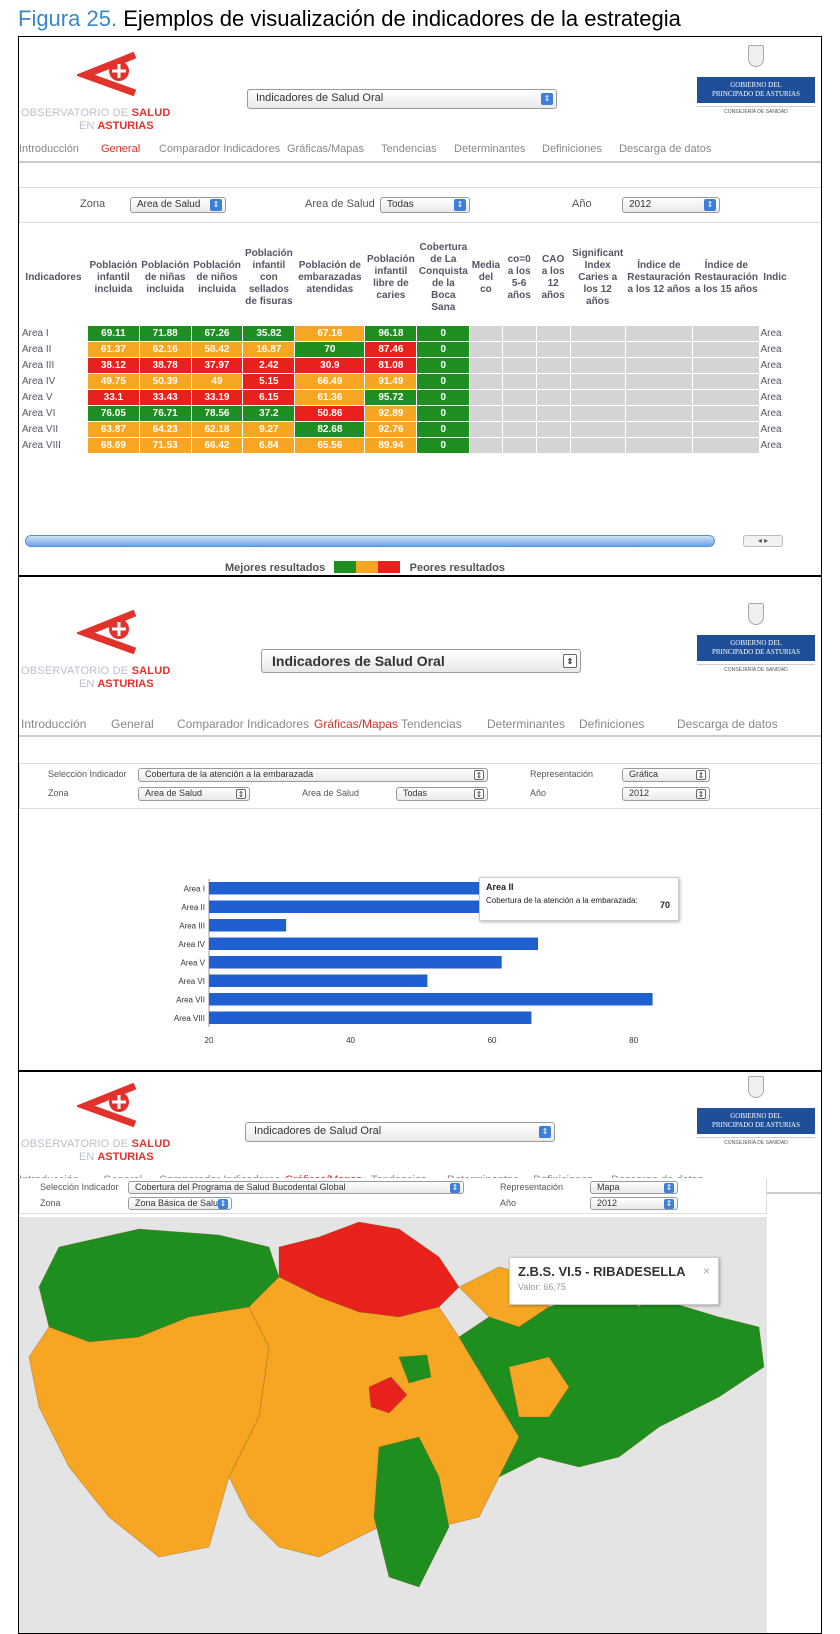 This screenshot has height=1634, width=840. Describe the element at coordinates (53, 333) in the screenshot. I see `row-label: Area I` at that location.